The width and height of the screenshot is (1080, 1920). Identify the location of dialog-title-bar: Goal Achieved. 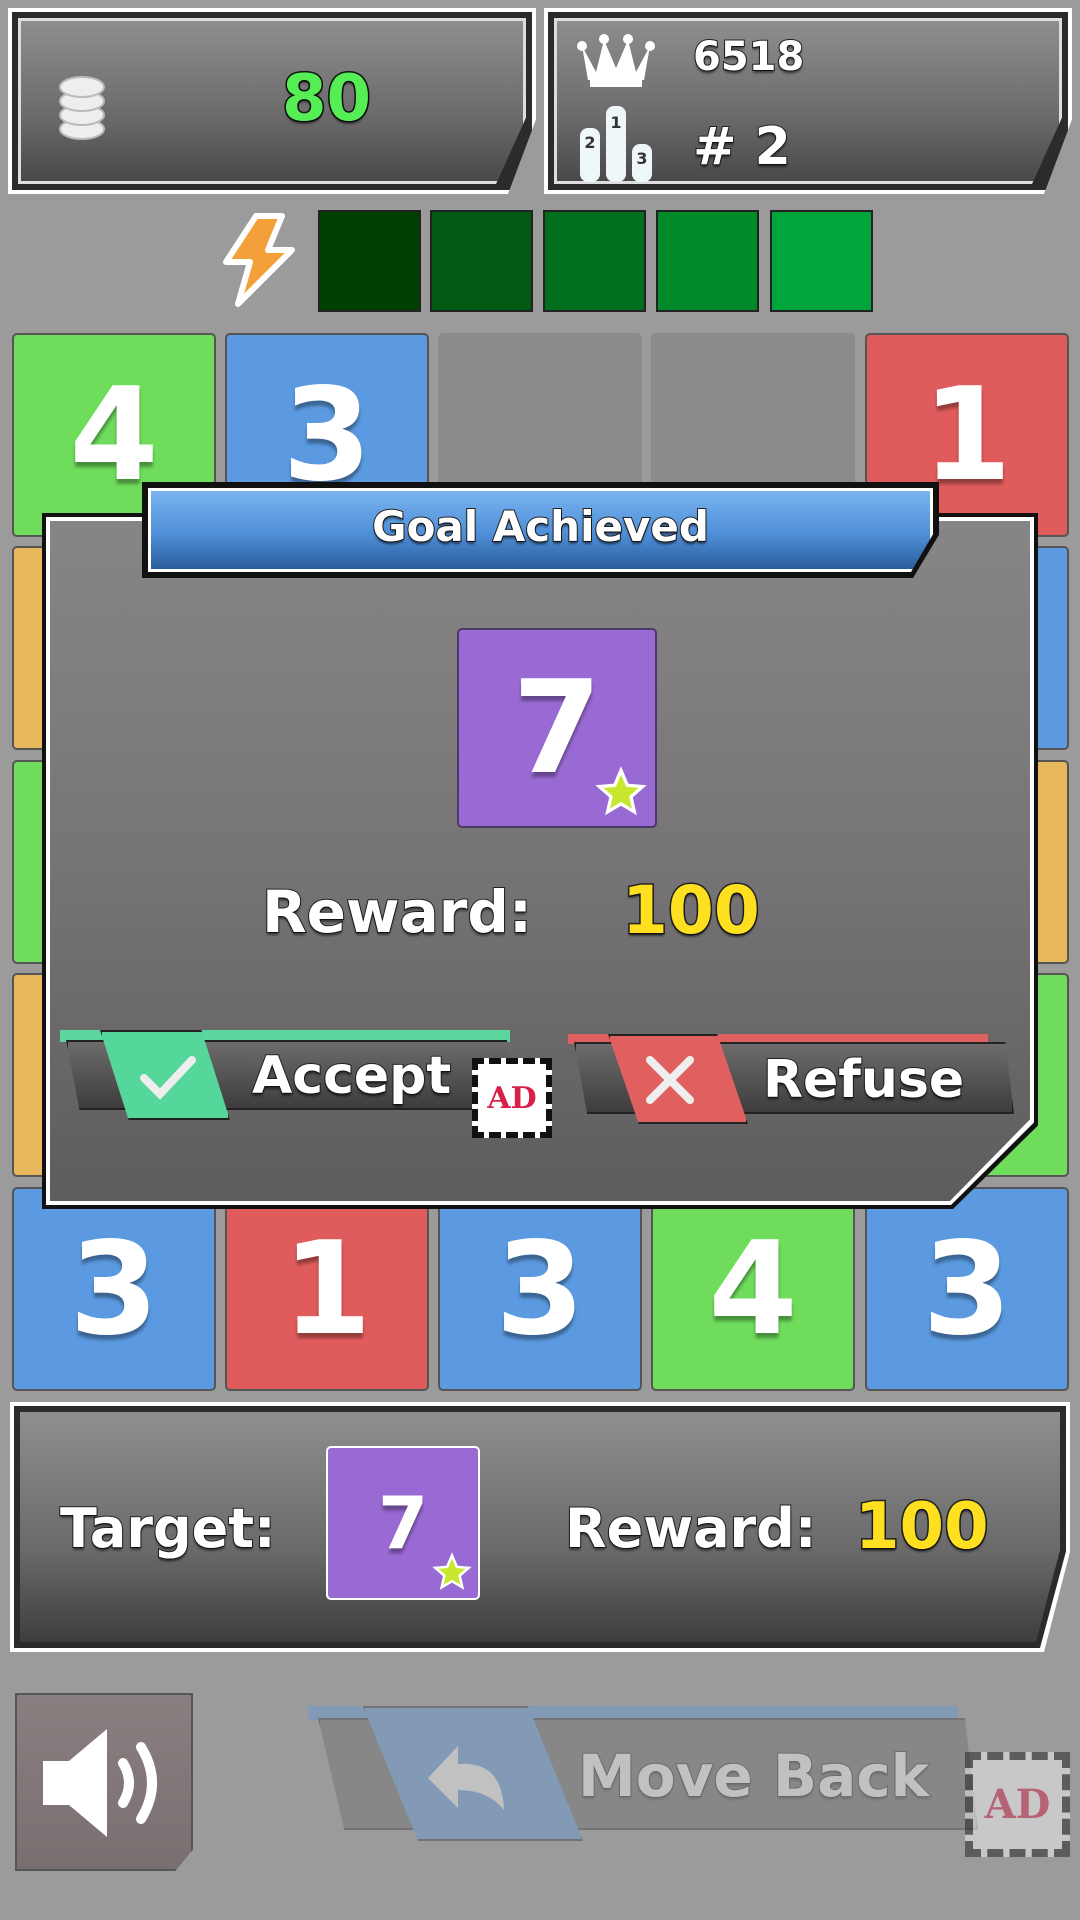
(540, 530).